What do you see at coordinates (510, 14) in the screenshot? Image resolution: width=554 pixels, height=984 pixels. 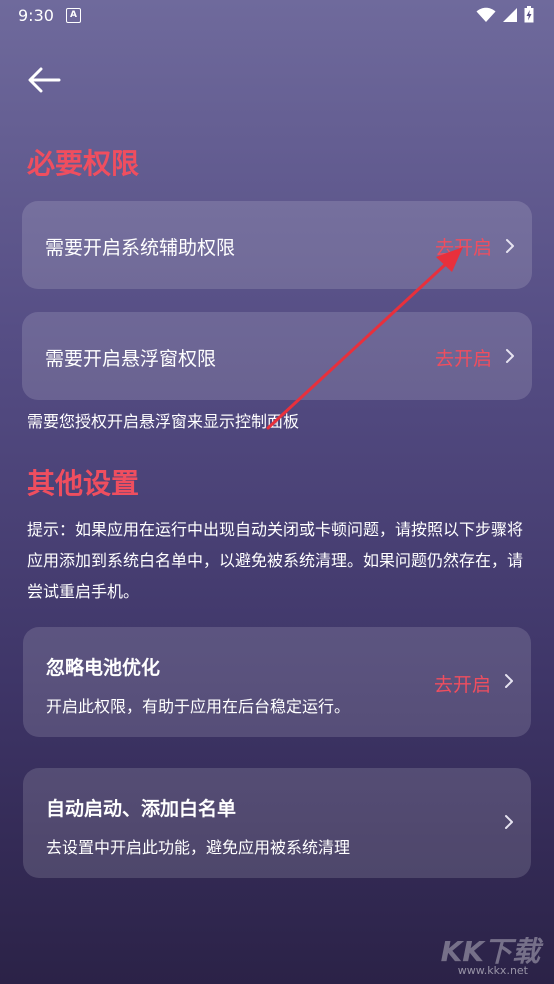 I see `signal-icon` at bounding box center [510, 14].